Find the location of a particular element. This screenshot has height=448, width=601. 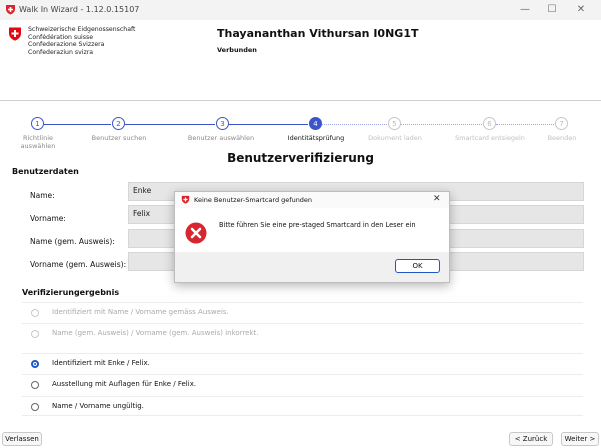

minimize-button: — is located at coordinates (525, 10).